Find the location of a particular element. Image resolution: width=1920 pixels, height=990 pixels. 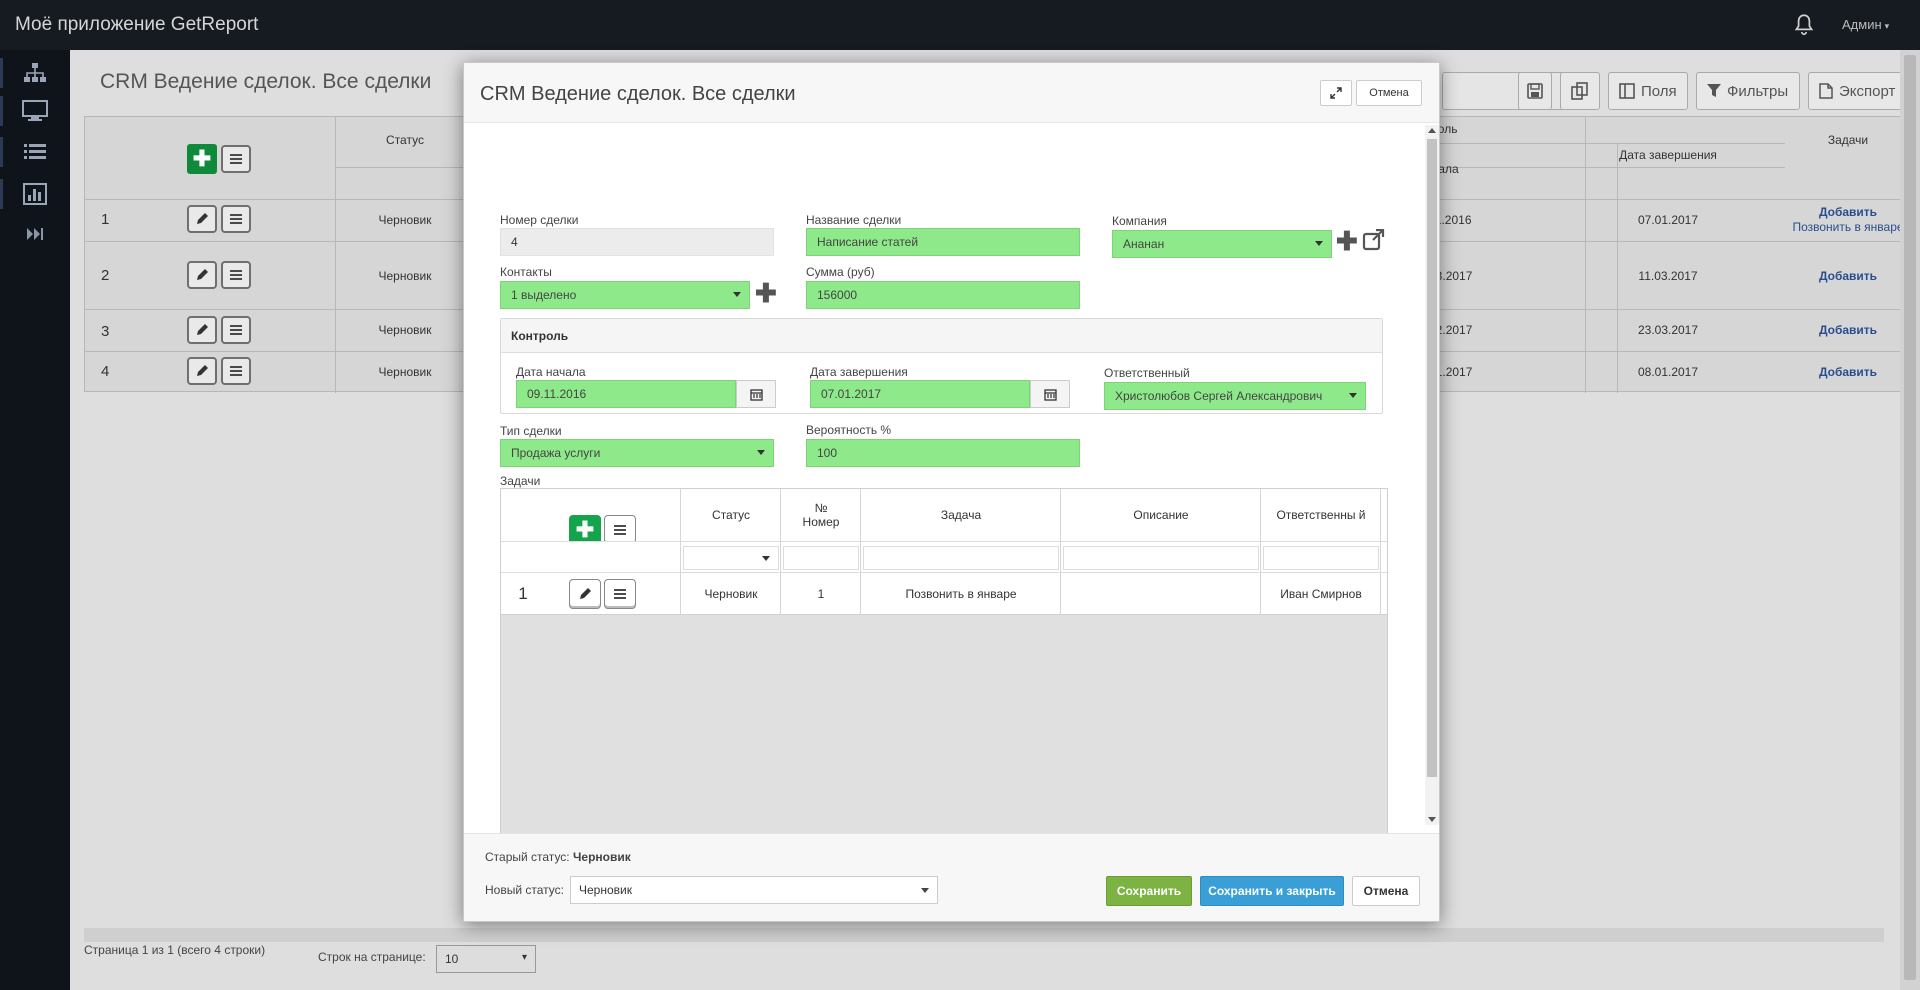

scroll-down-icon is located at coordinates (1432, 819).